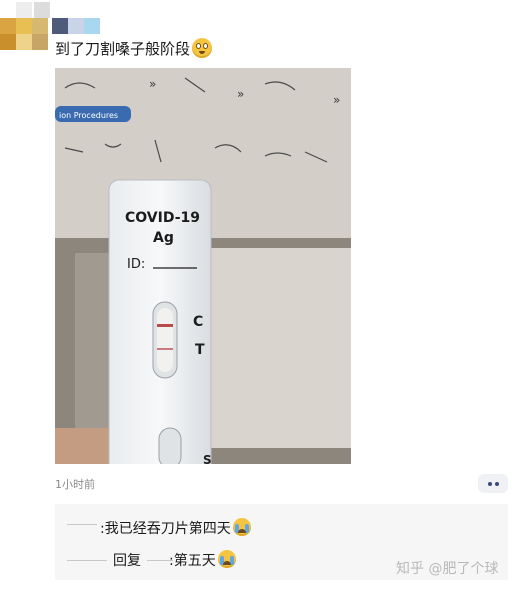 The width and height of the screenshot is (521, 592). Describe the element at coordinates (165, 349) in the screenshot. I see `test-line` at that location.